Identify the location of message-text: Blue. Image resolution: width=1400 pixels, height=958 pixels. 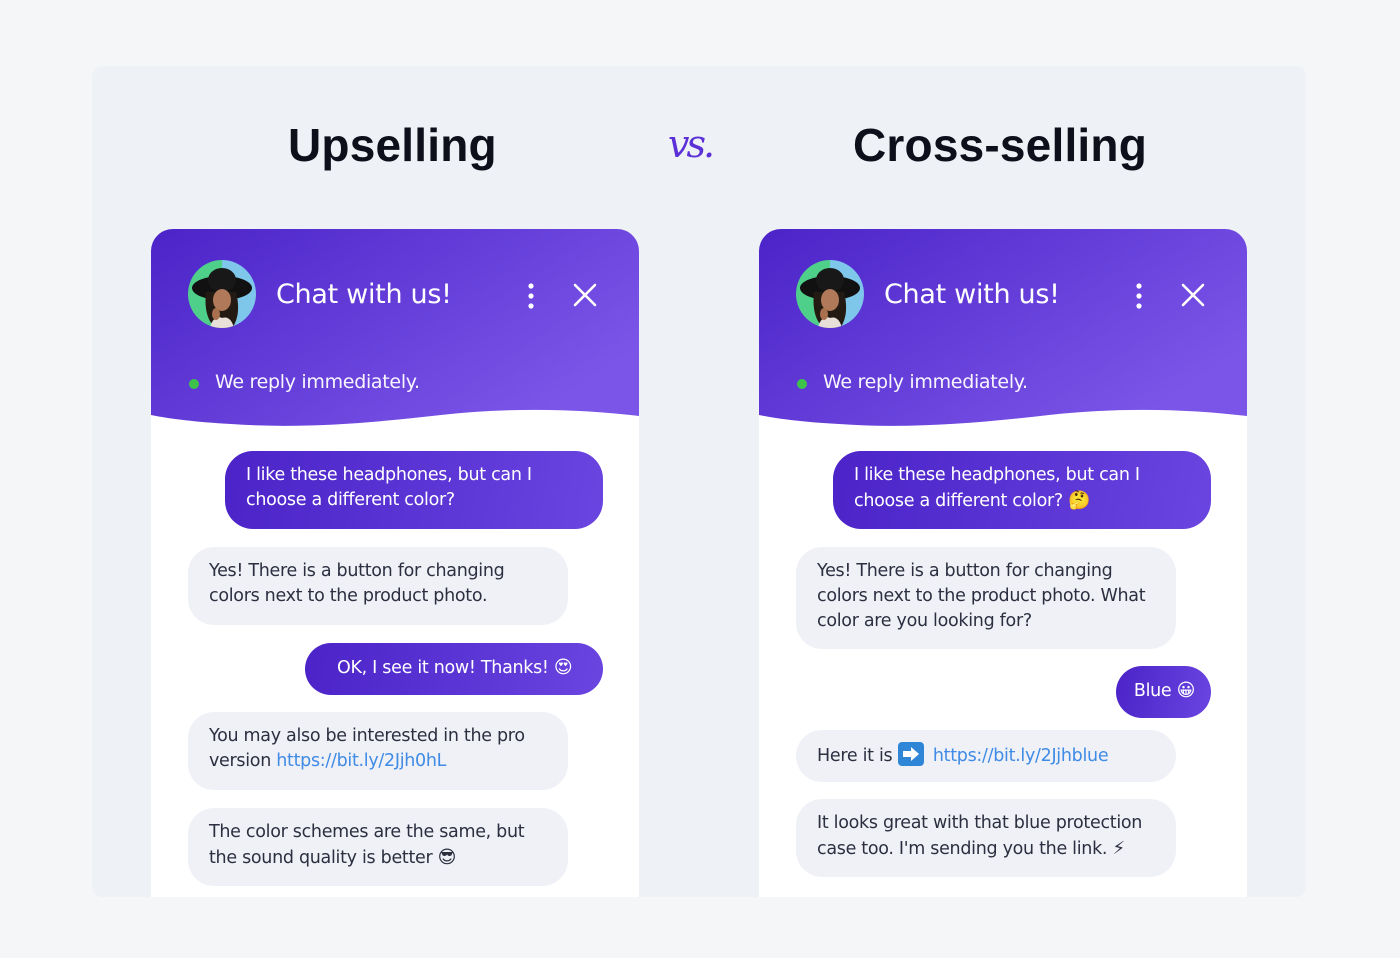
(1152, 691).